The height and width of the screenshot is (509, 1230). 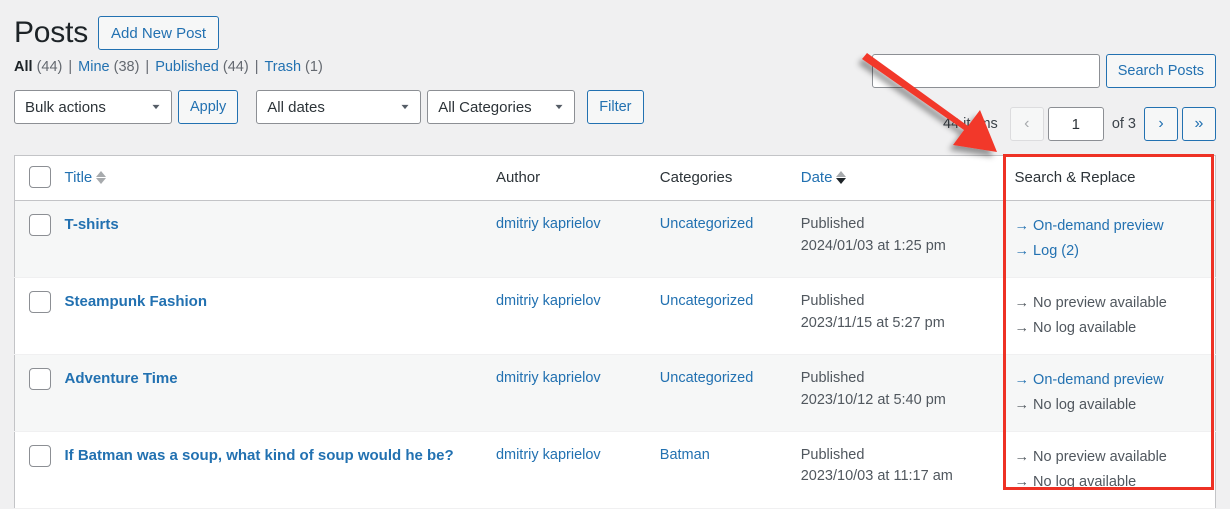 What do you see at coordinates (1075, 124) in the screenshot?
I see `current-page-input` at bounding box center [1075, 124].